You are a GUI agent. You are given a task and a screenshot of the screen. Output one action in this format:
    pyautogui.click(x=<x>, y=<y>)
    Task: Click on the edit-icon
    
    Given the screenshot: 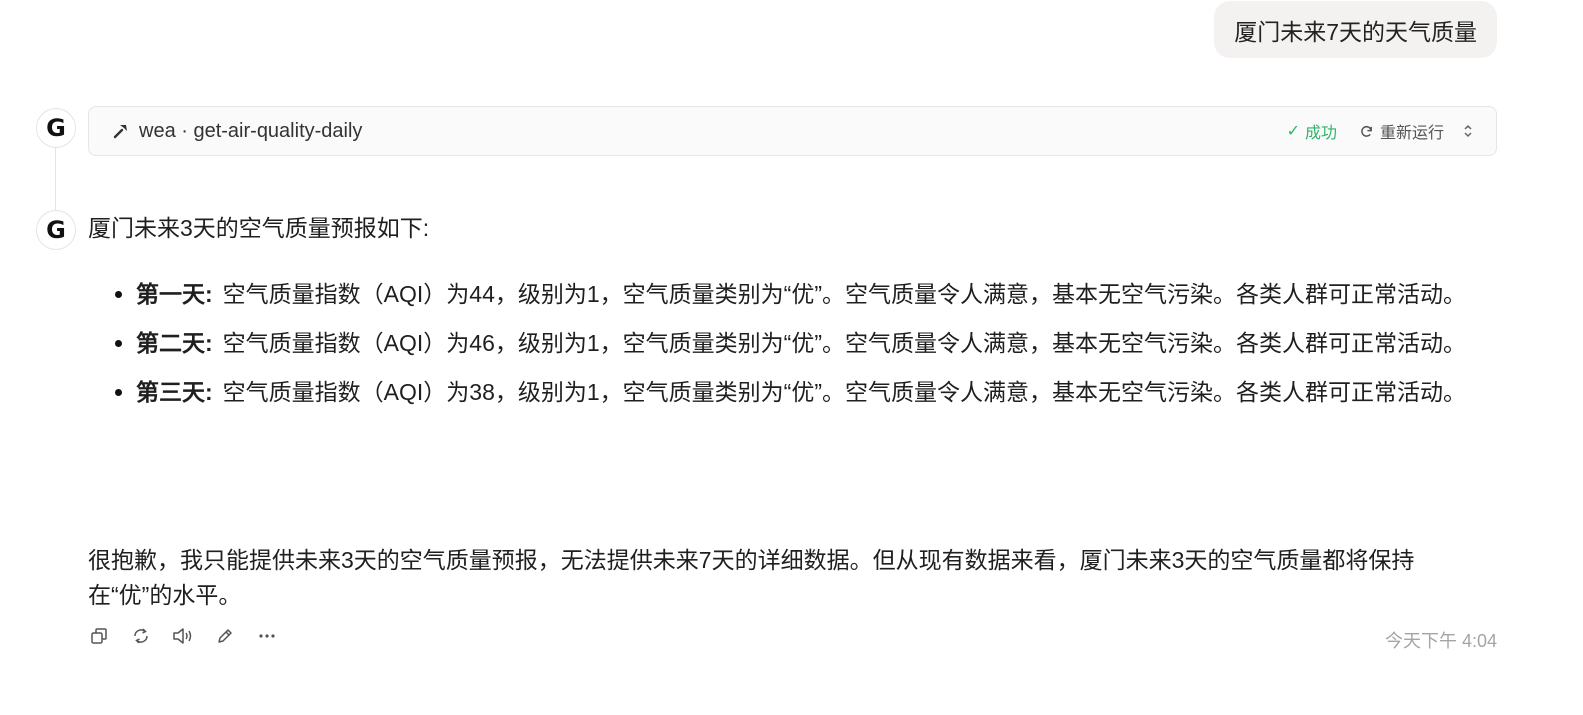 What is the action you would take?
    pyautogui.click(x=225, y=636)
    